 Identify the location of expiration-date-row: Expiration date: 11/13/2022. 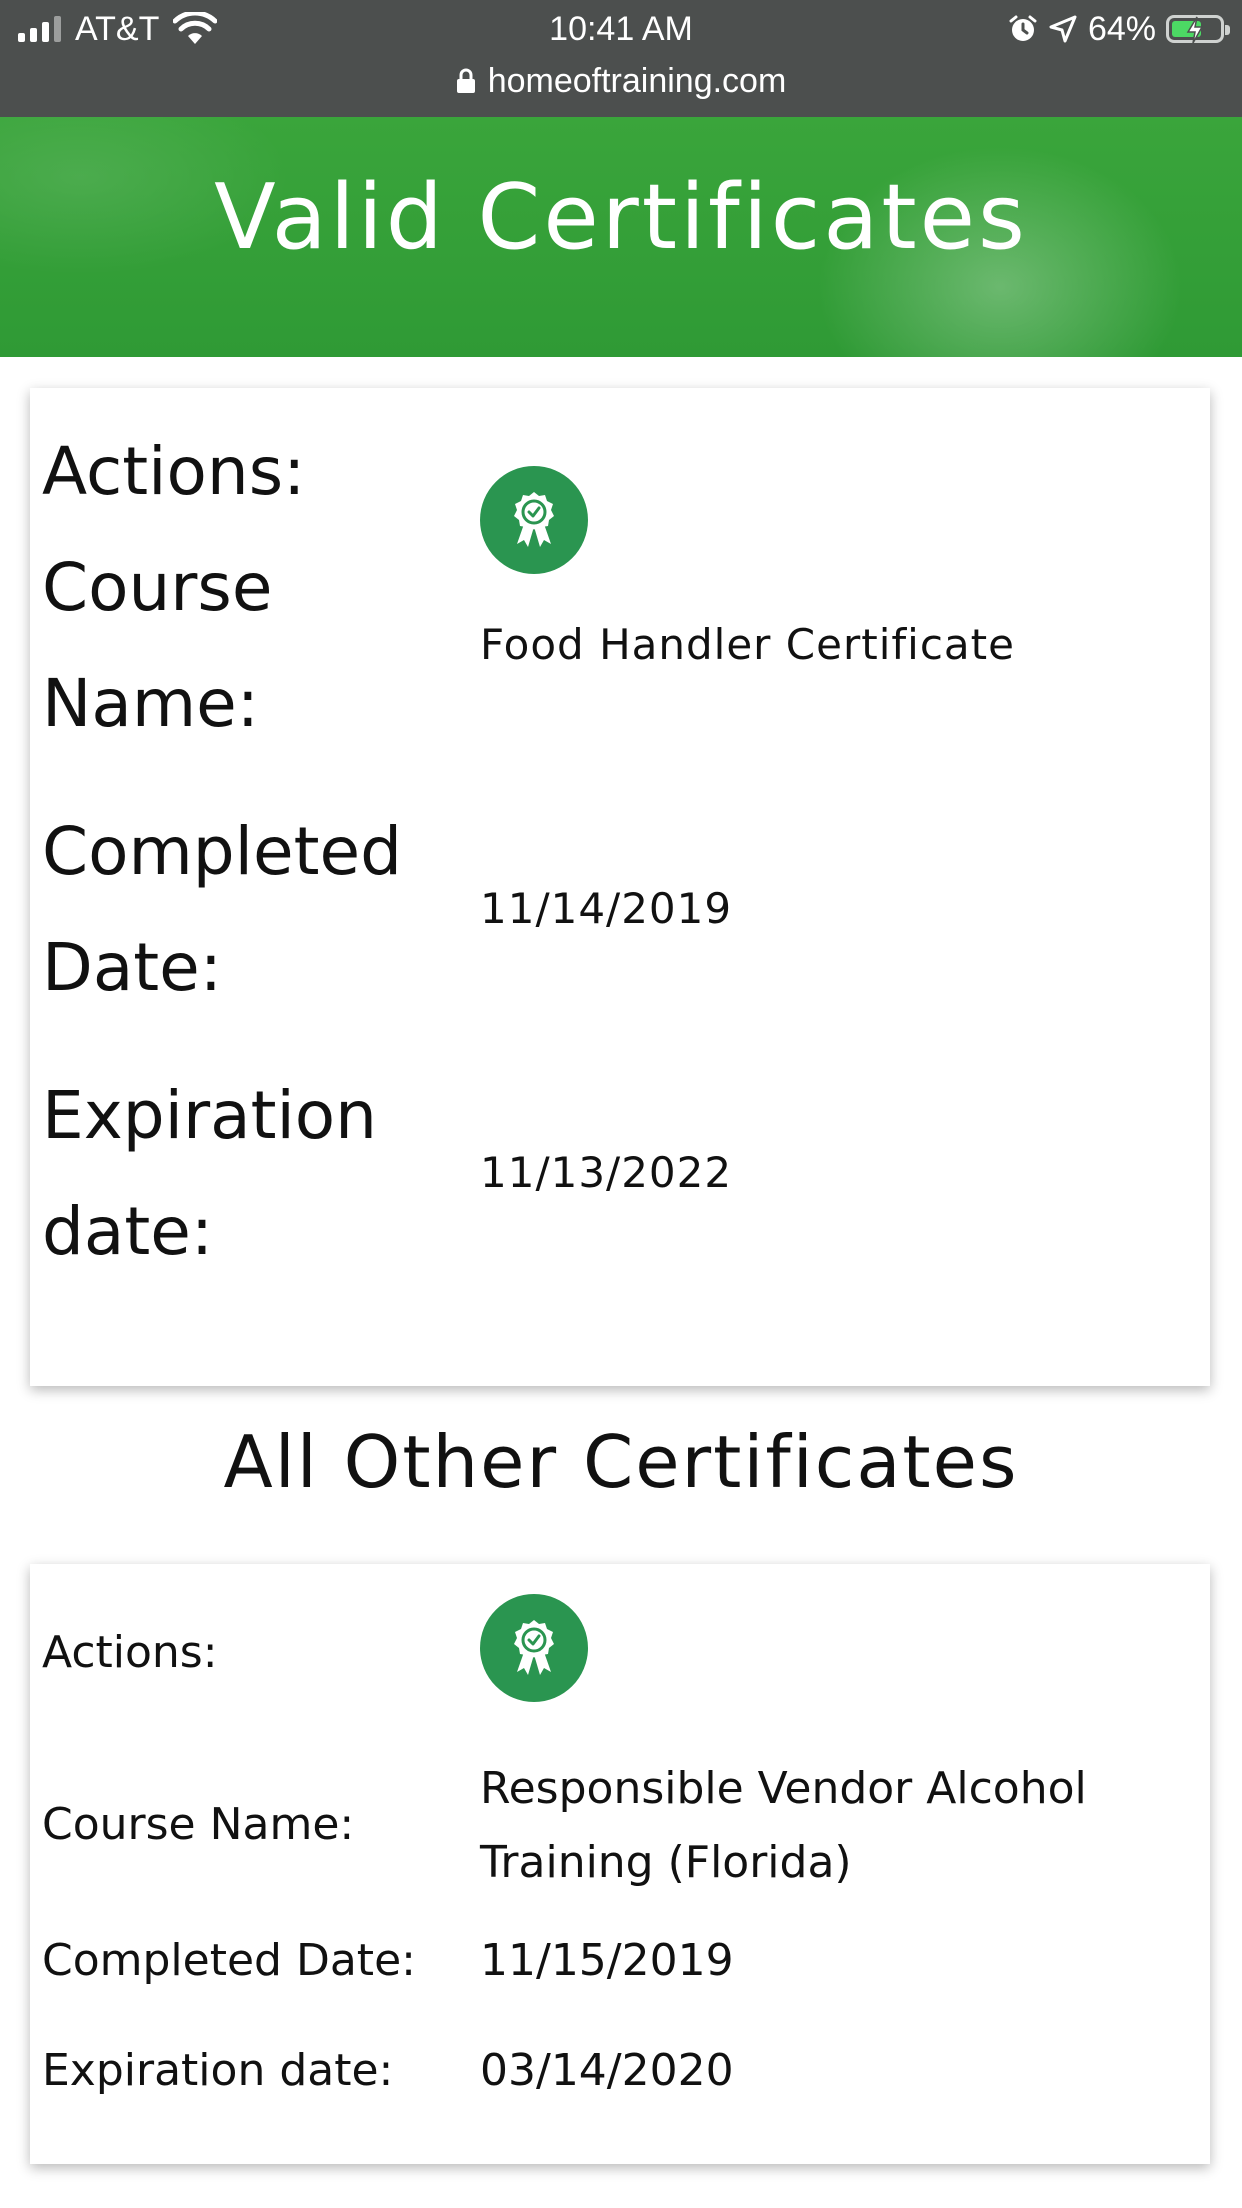
(620, 1174).